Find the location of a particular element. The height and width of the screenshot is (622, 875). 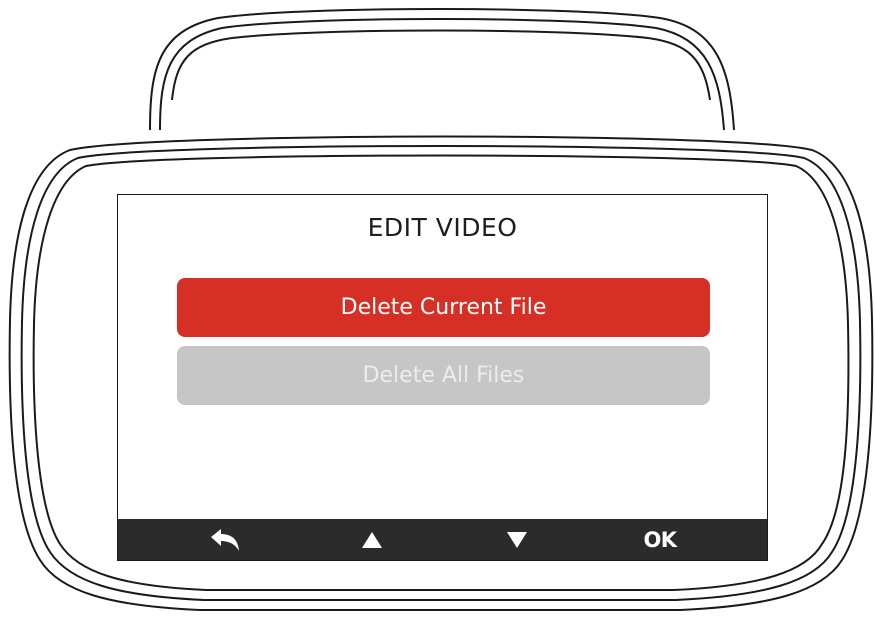

delete-current-file-option: Delete Current File is located at coordinates (443, 307).